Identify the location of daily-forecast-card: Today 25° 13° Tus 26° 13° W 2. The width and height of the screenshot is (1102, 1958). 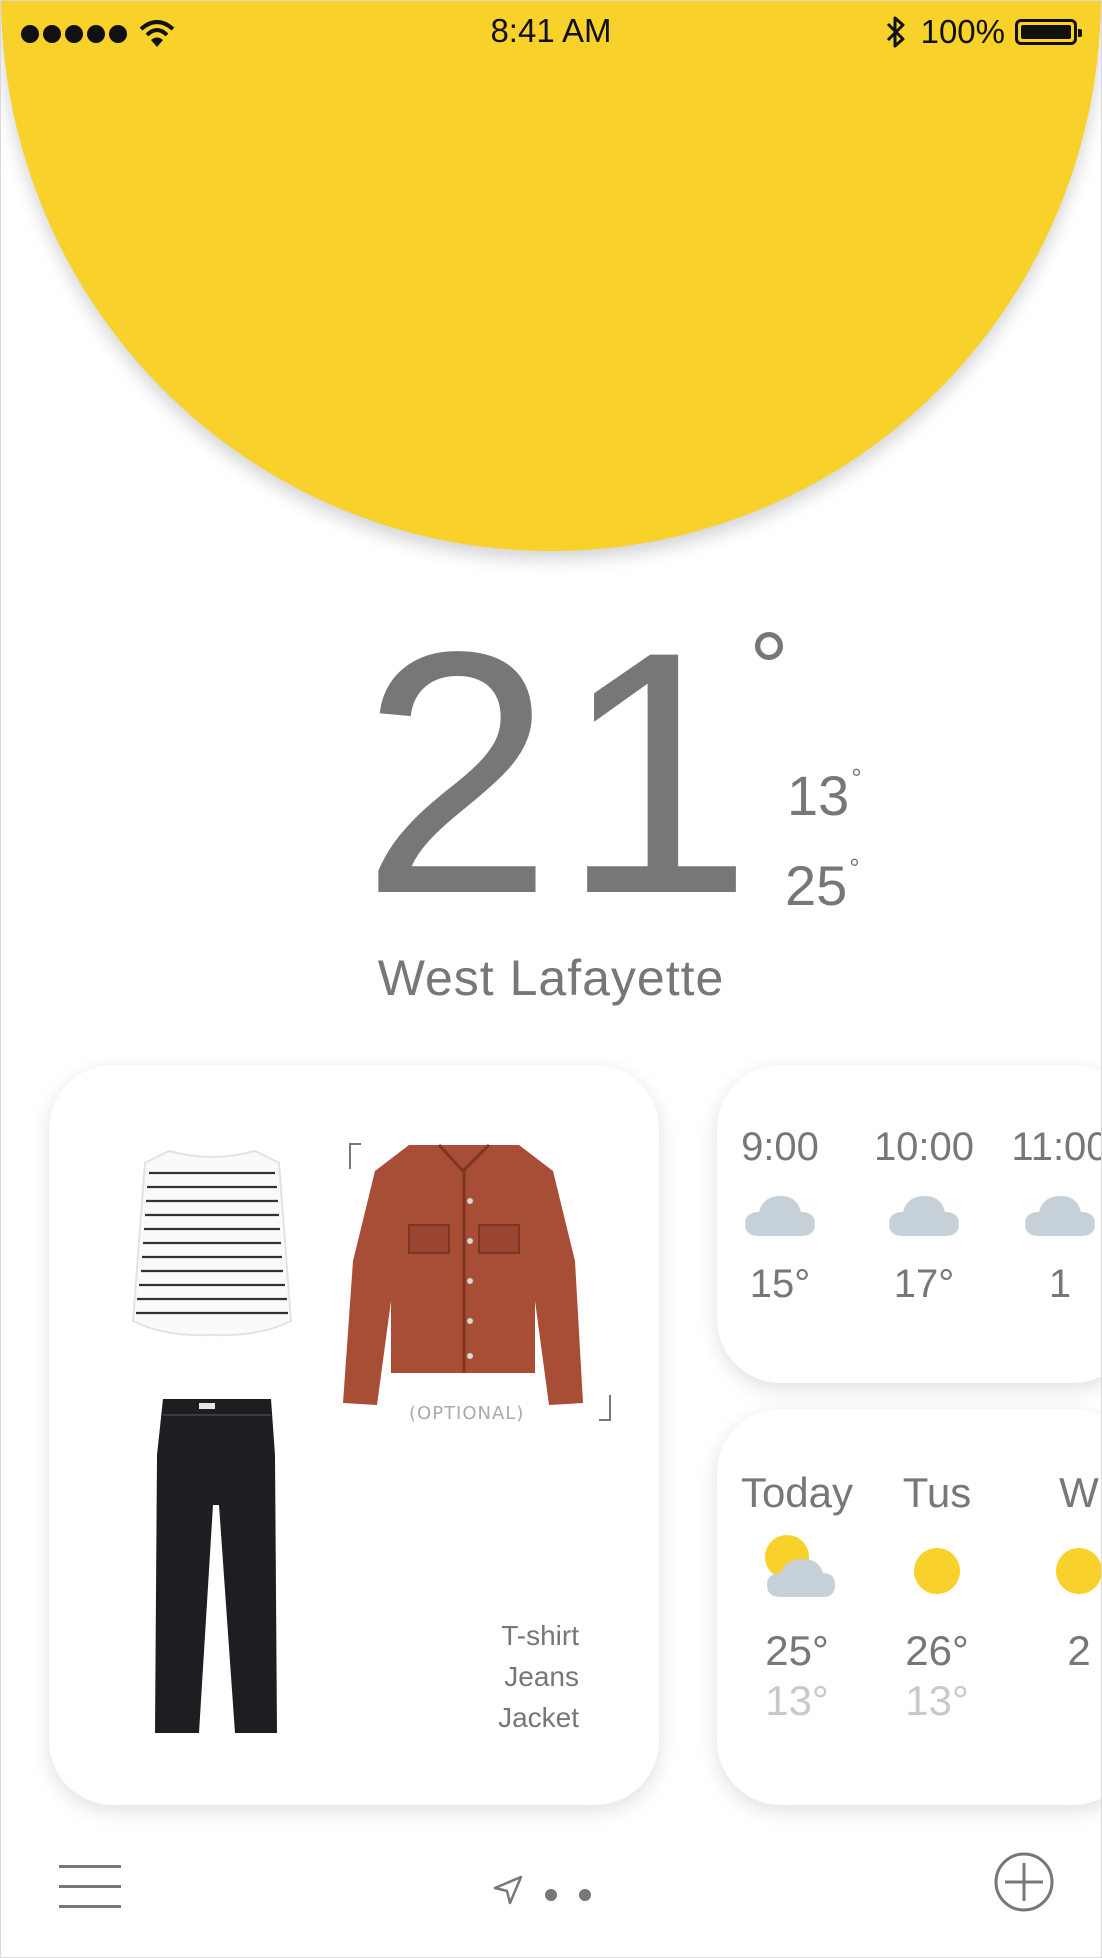
(909, 1607).